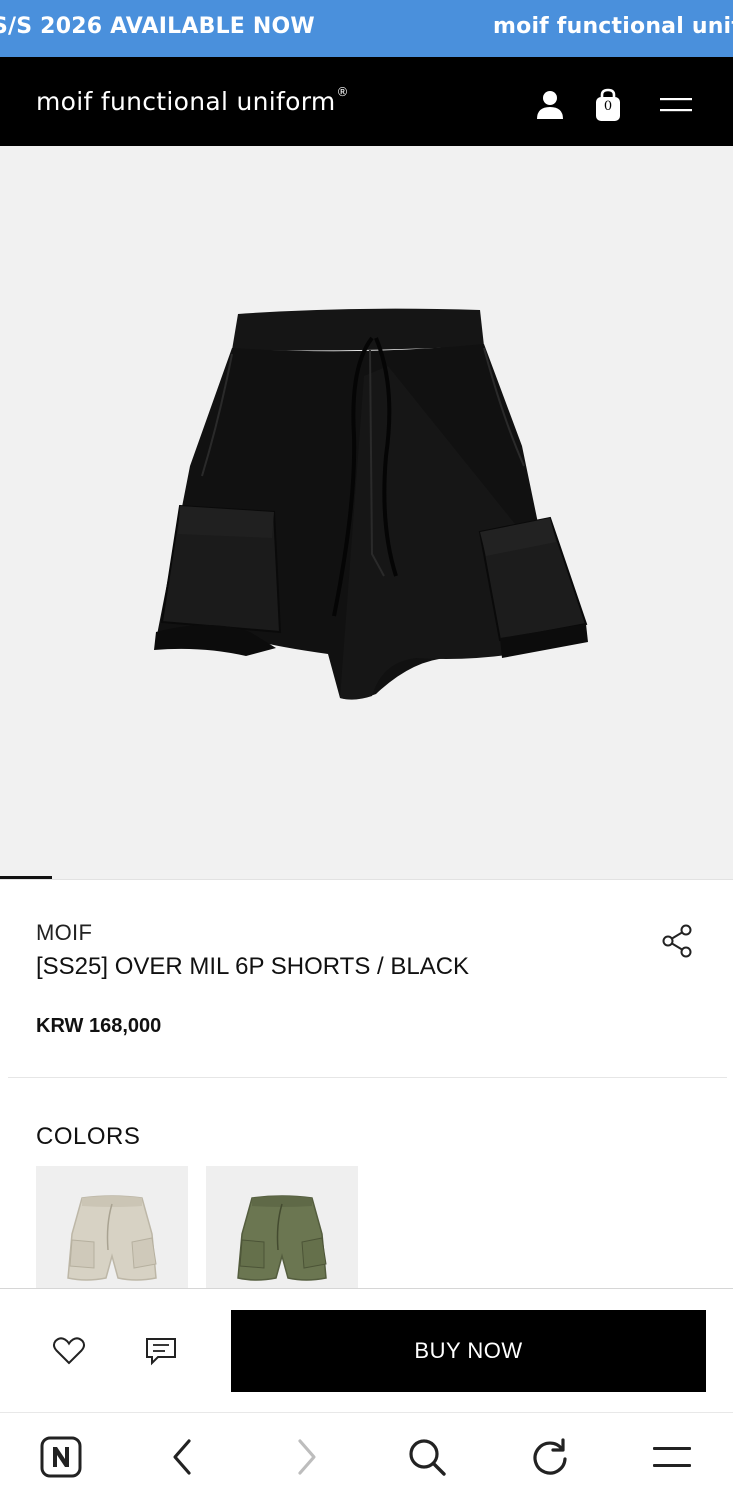 The height and width of the screenshot is (1500, 733). Describe the element at coordinates (427, 1457) in the screenshot. I see `search-icon` at that location.